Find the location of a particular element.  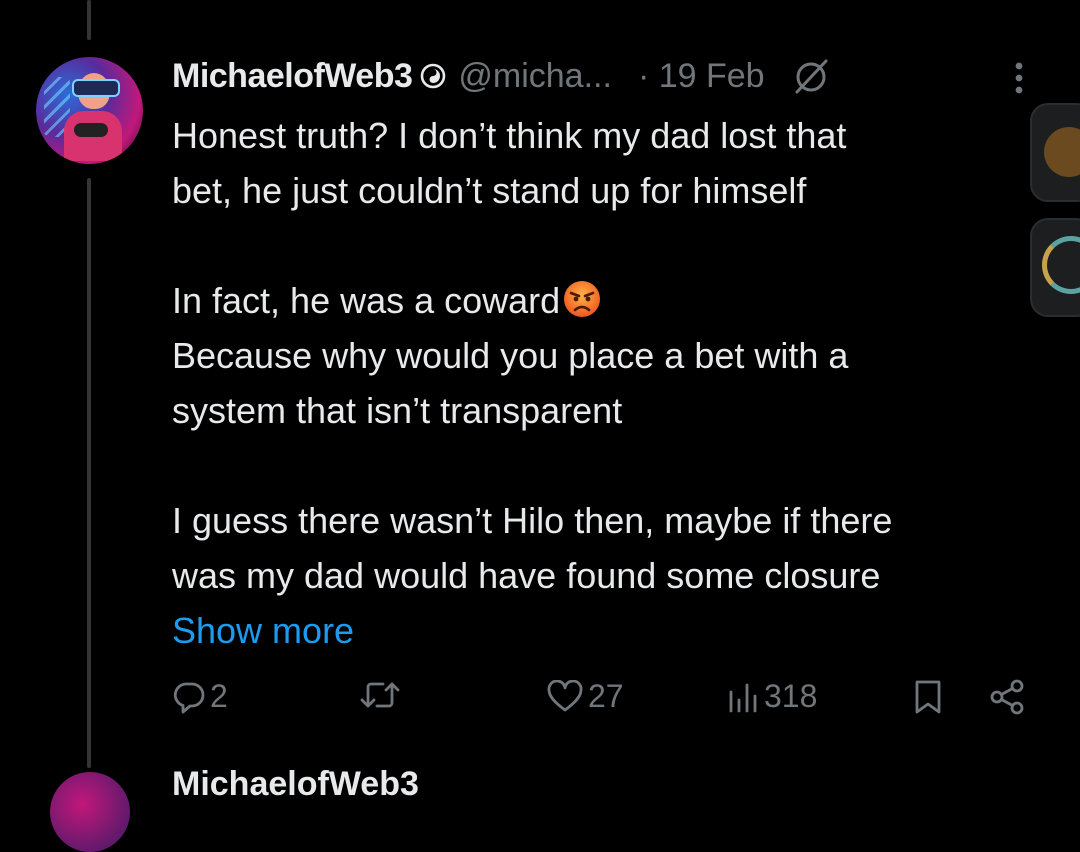

text-line: was my dad would have found some closure is located at coordinates (526, 575).